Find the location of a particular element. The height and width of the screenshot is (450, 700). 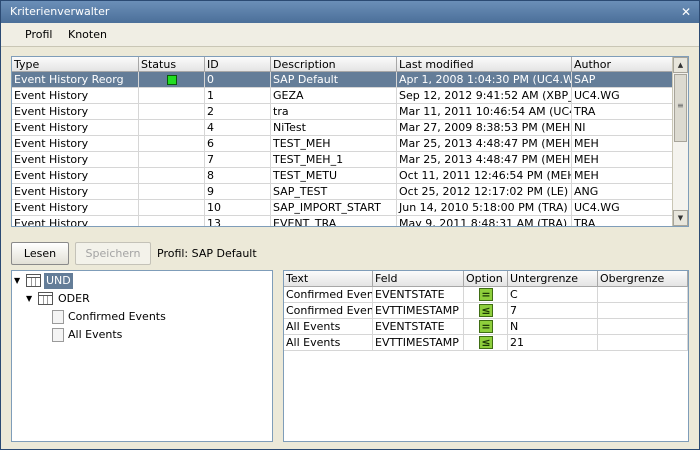

tree-leaf-all-events: All Events is located at coordinates (152, 335).